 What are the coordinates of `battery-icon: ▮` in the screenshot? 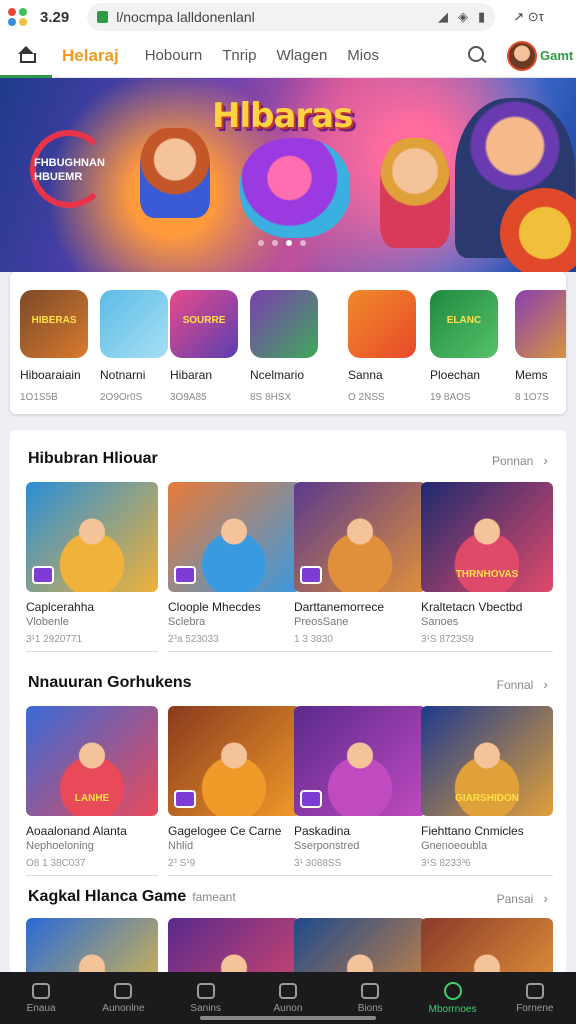 It's located at (482, 16).